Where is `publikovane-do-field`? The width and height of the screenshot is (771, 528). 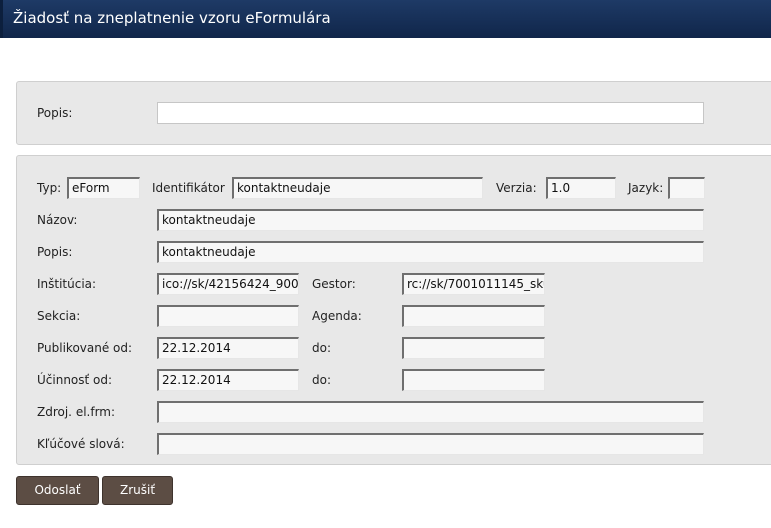 publikovane-do-field is located at coordinates (473, 348).